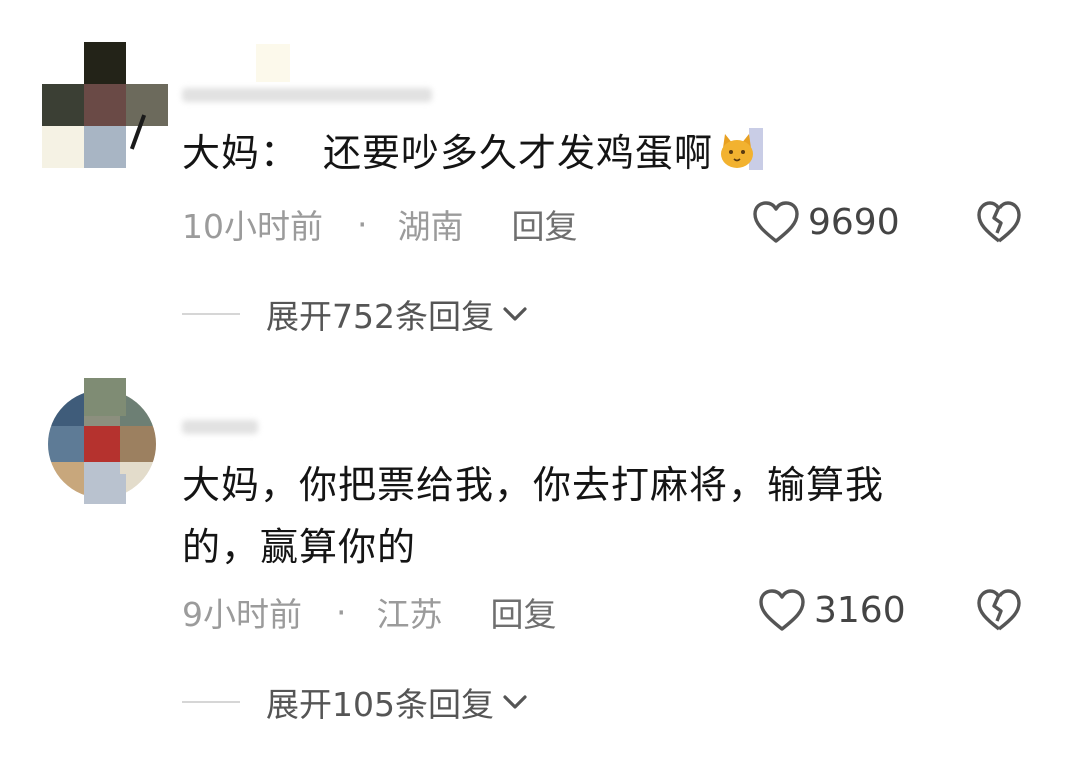 The image size is (1071, 770). I want to click on comment-text: 大妈： 还要吵多久才发鸡蛋啊, so click(473, 153).